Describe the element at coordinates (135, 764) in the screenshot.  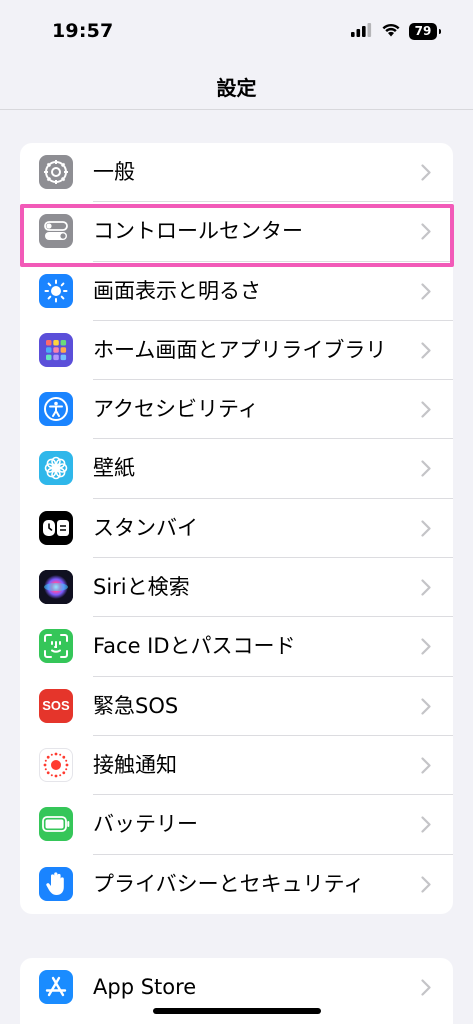
I see `settings-row-label: 接触通知` at that location.